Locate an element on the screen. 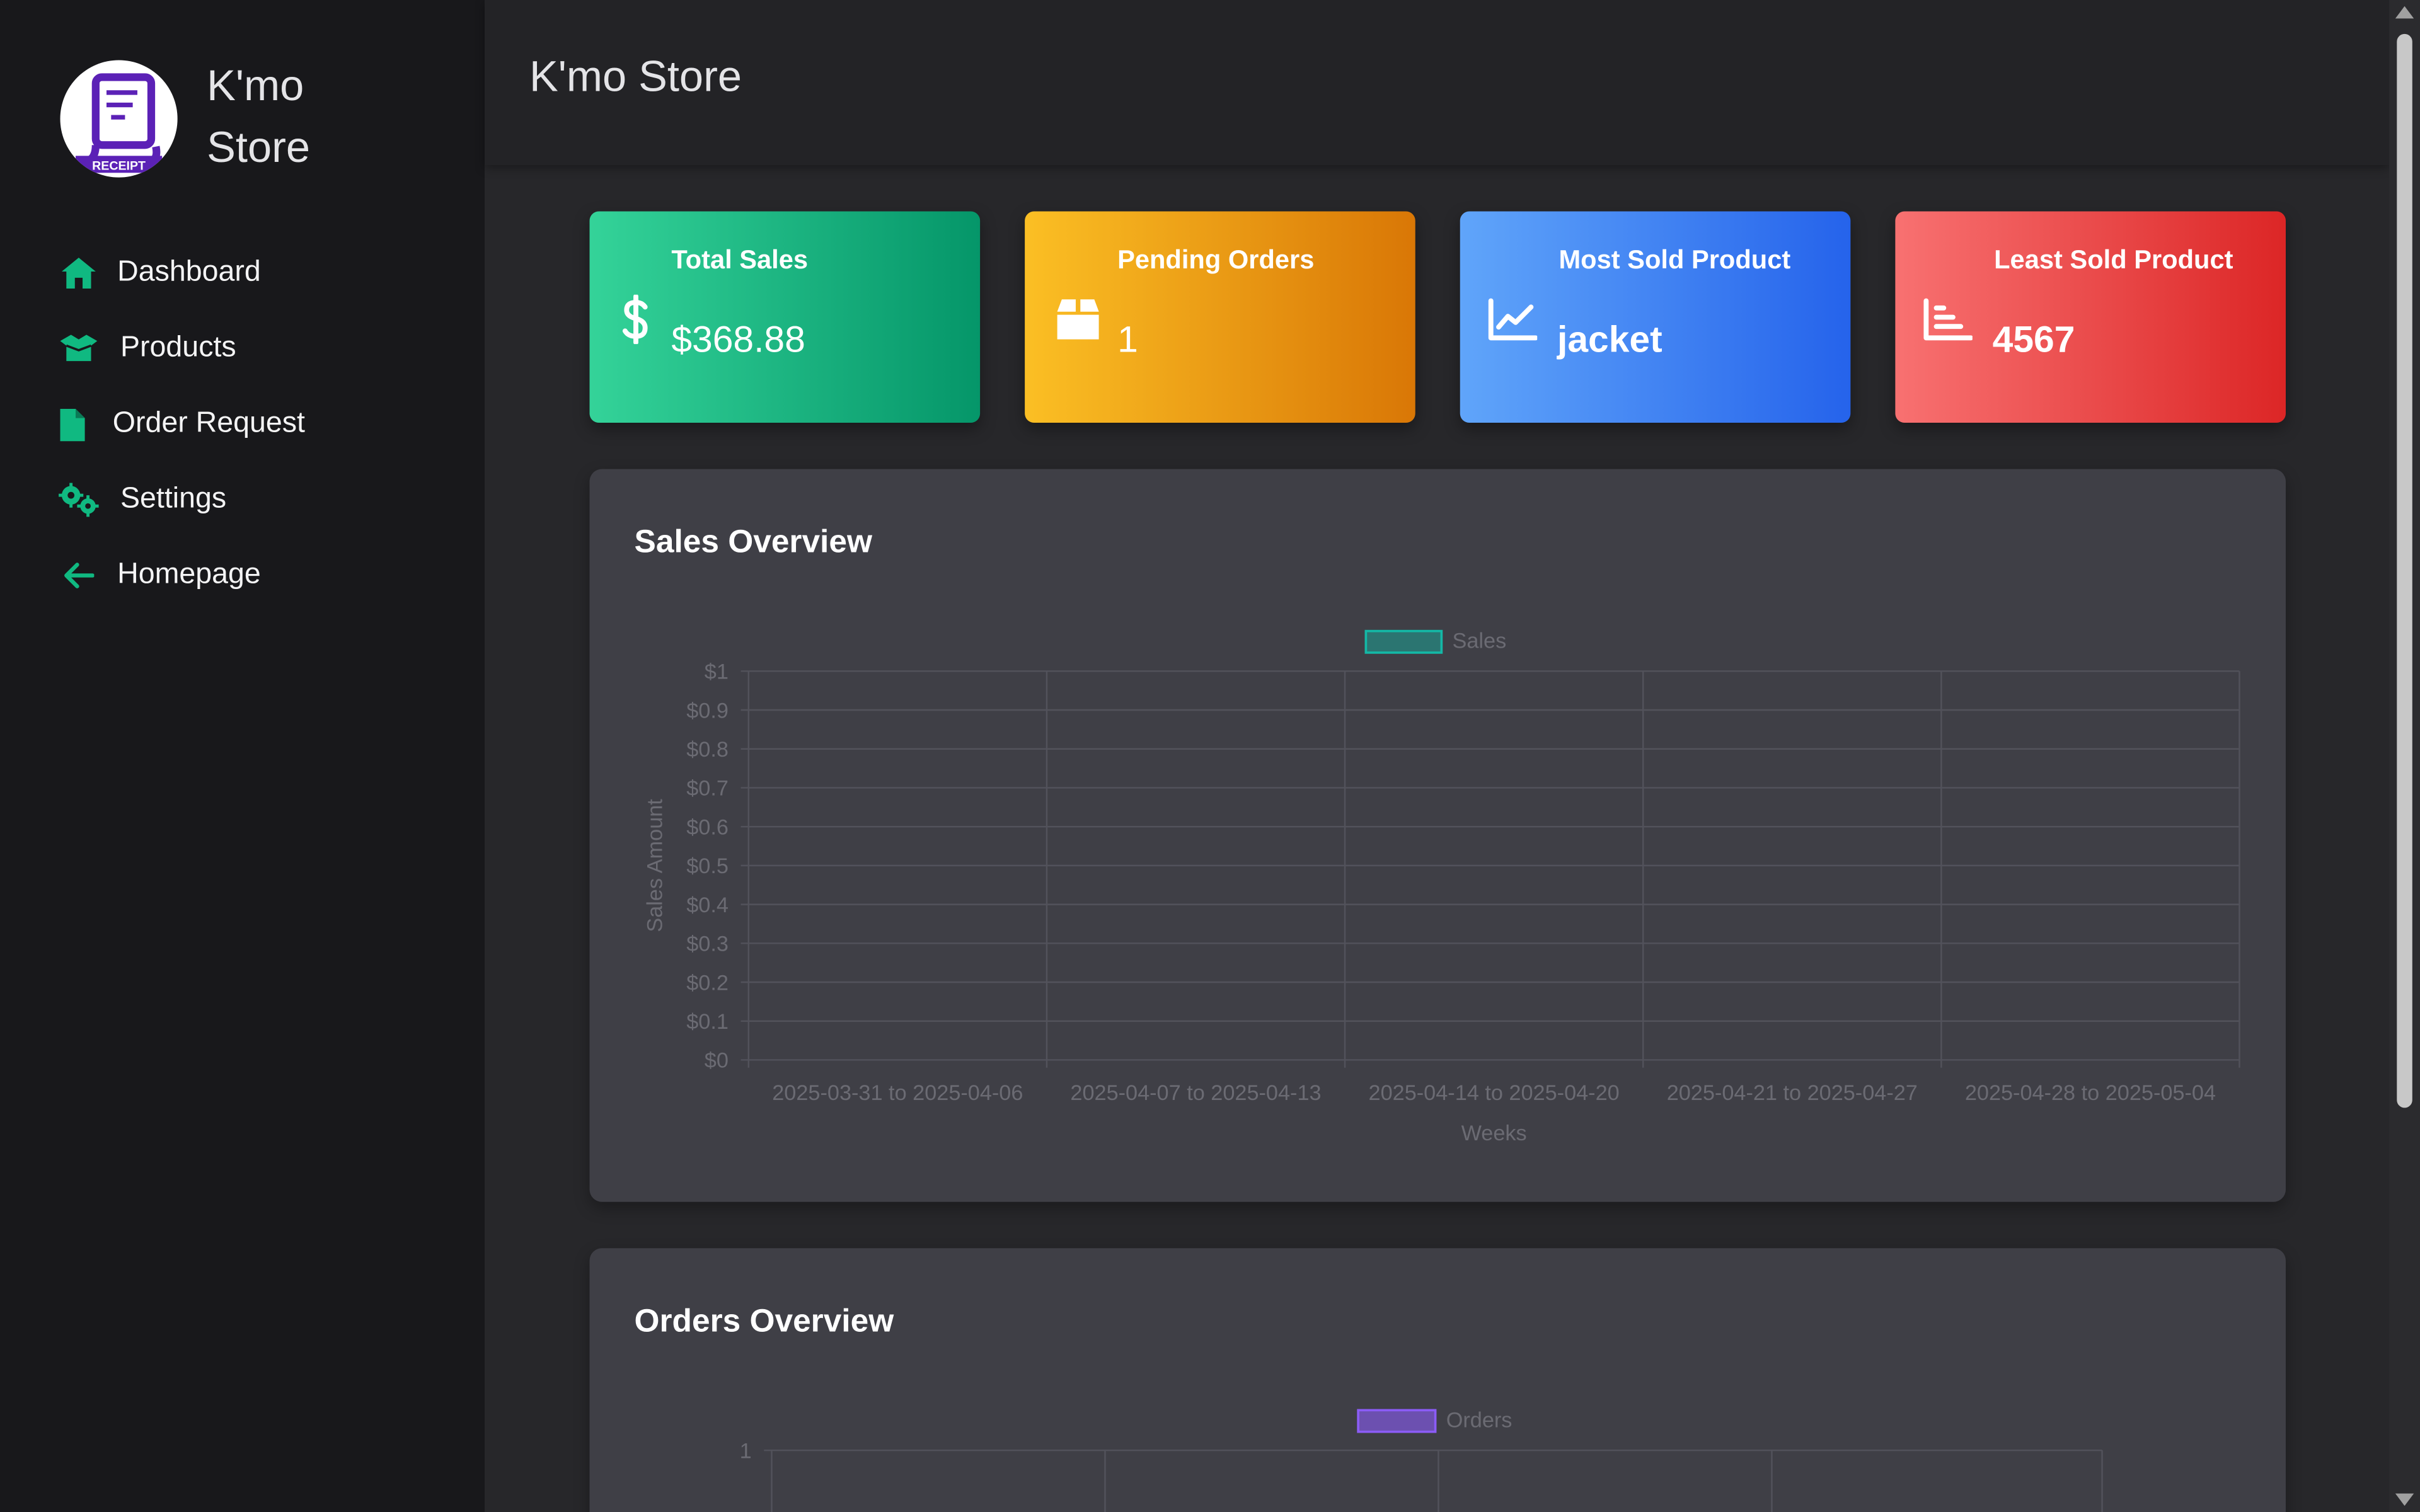  gears-icon is located at coordinates (79, 500).